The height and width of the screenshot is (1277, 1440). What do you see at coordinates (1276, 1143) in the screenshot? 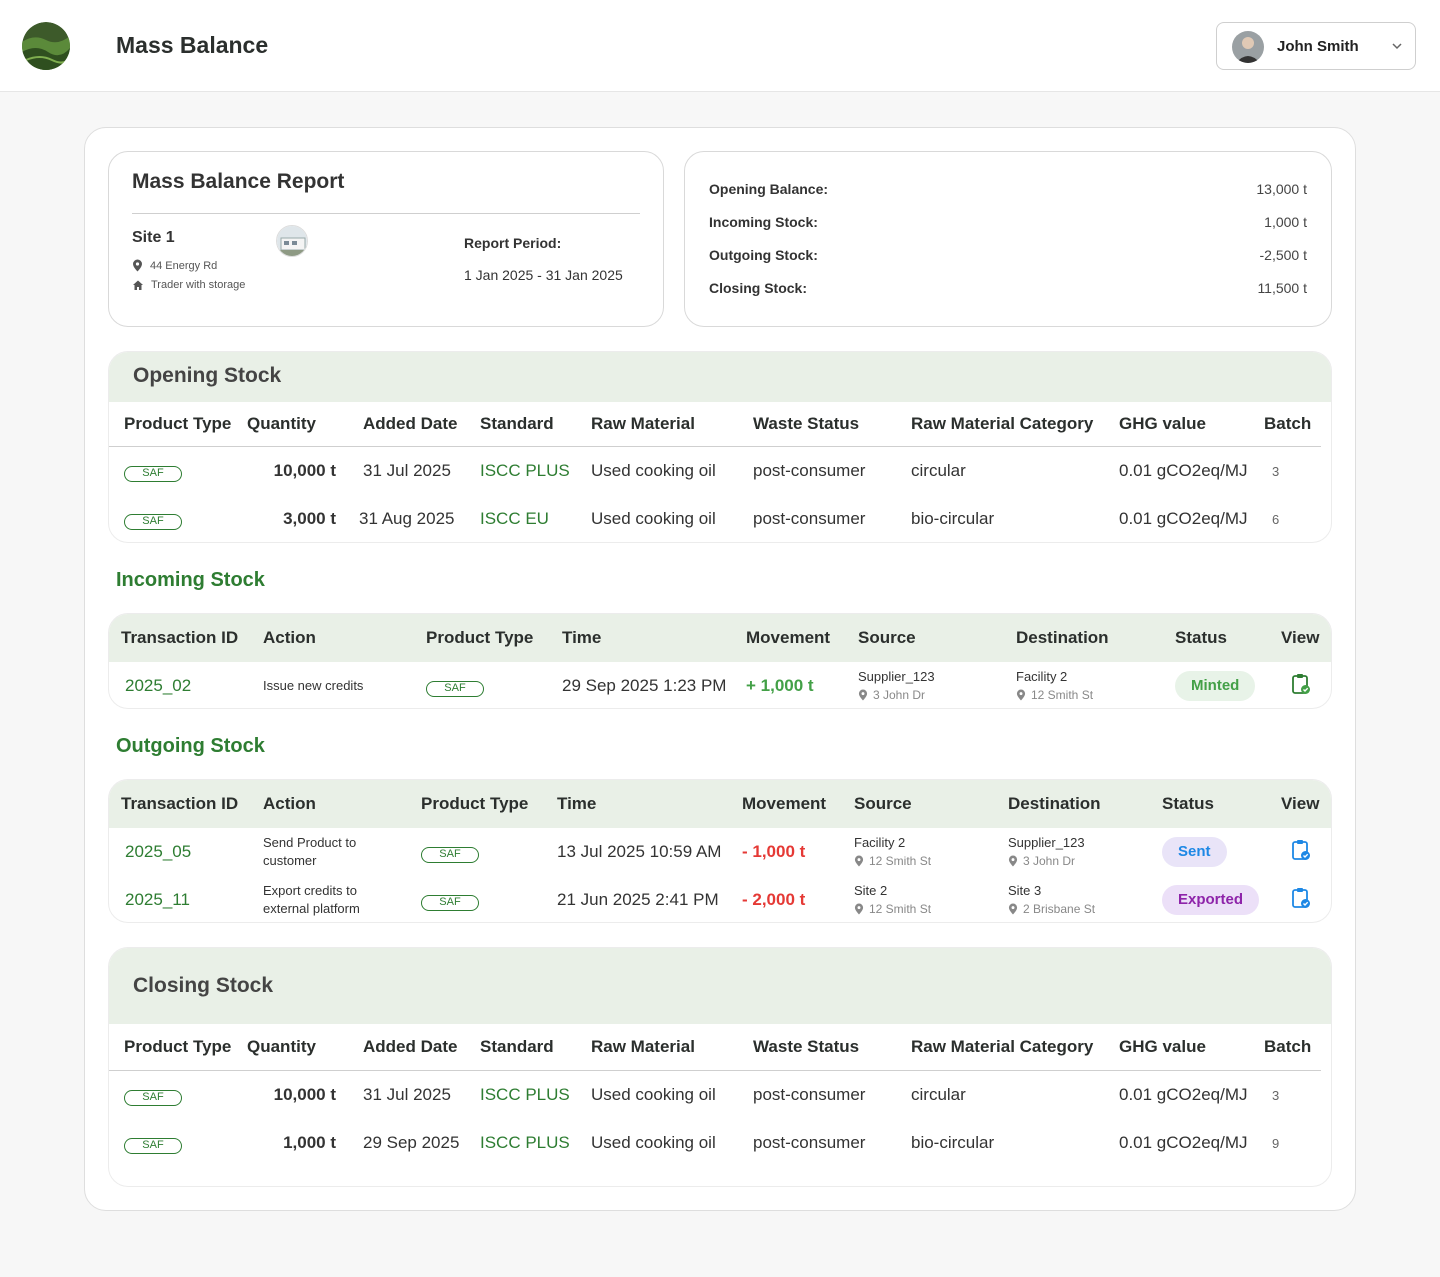
I see `batch: 9` at bounding box center [1276, 1143].